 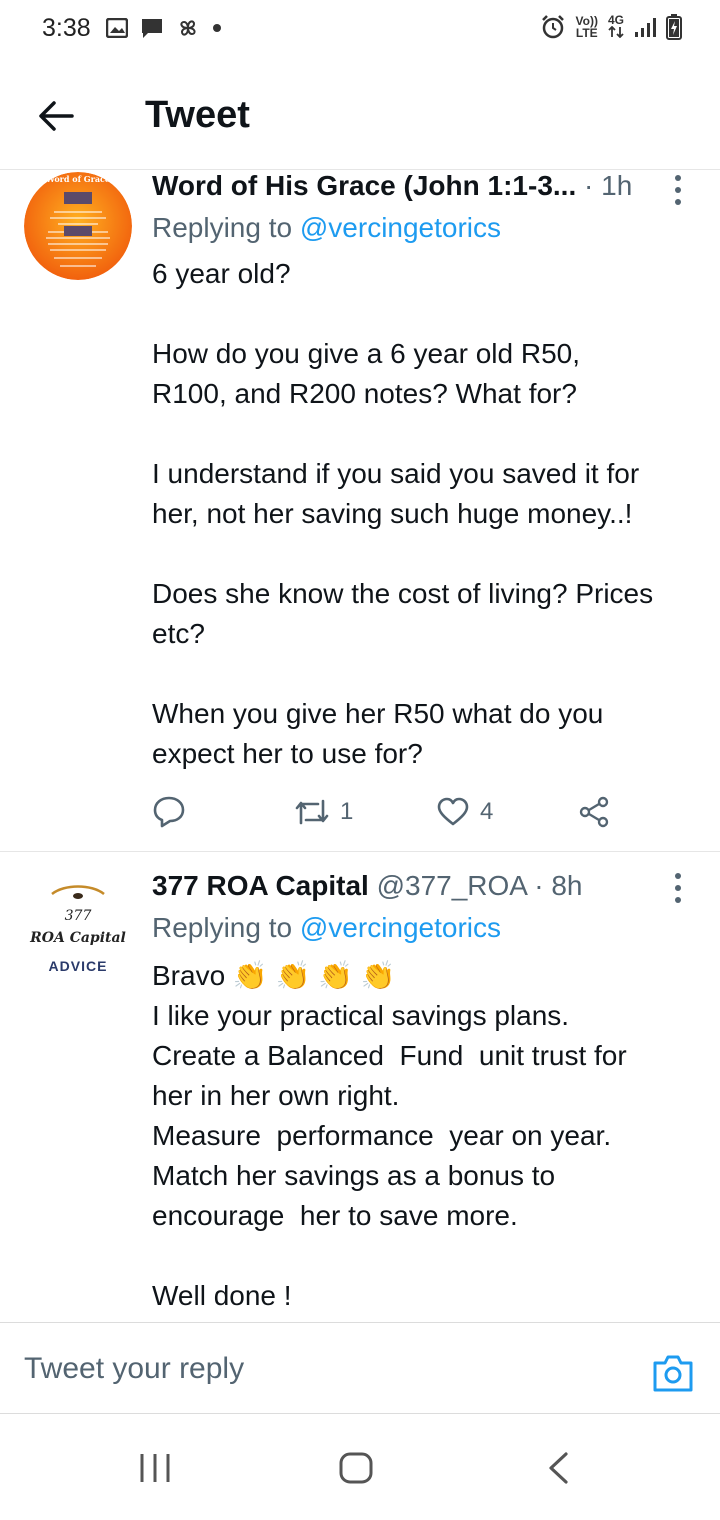 I want to click on avatar-line-1: 377, so click(x=78, y=916).